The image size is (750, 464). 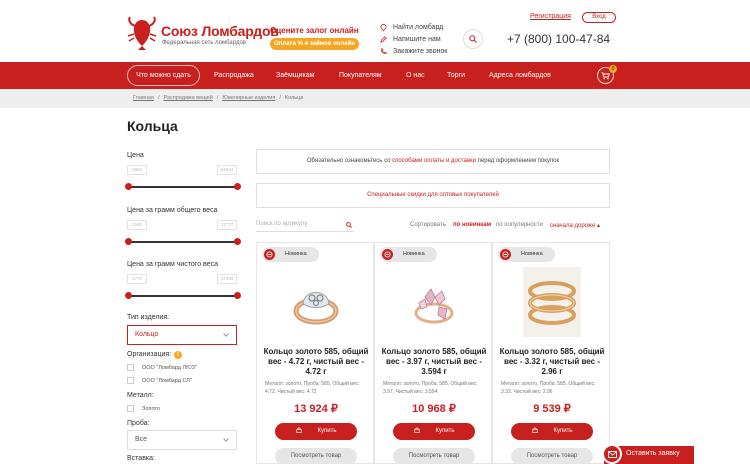 What do you see at coordinates (558, 39) in the screenshot?
I see `hotline-phone: +7 (800) 100-47-84` at bounding box center [558, 39].